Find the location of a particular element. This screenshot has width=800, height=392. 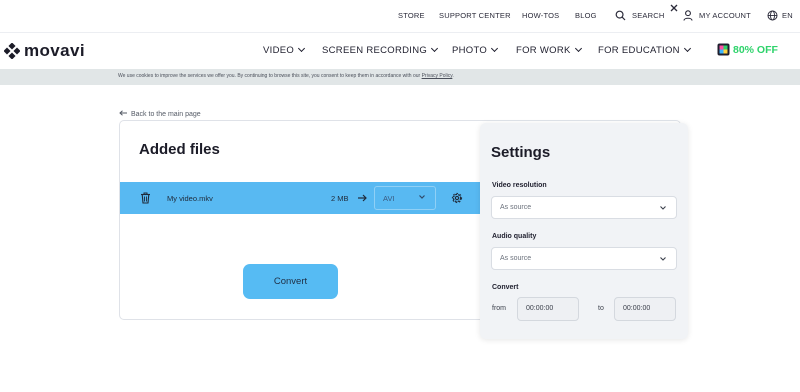

nav-video-label: VIDEO is located at coordinates (279, 50).